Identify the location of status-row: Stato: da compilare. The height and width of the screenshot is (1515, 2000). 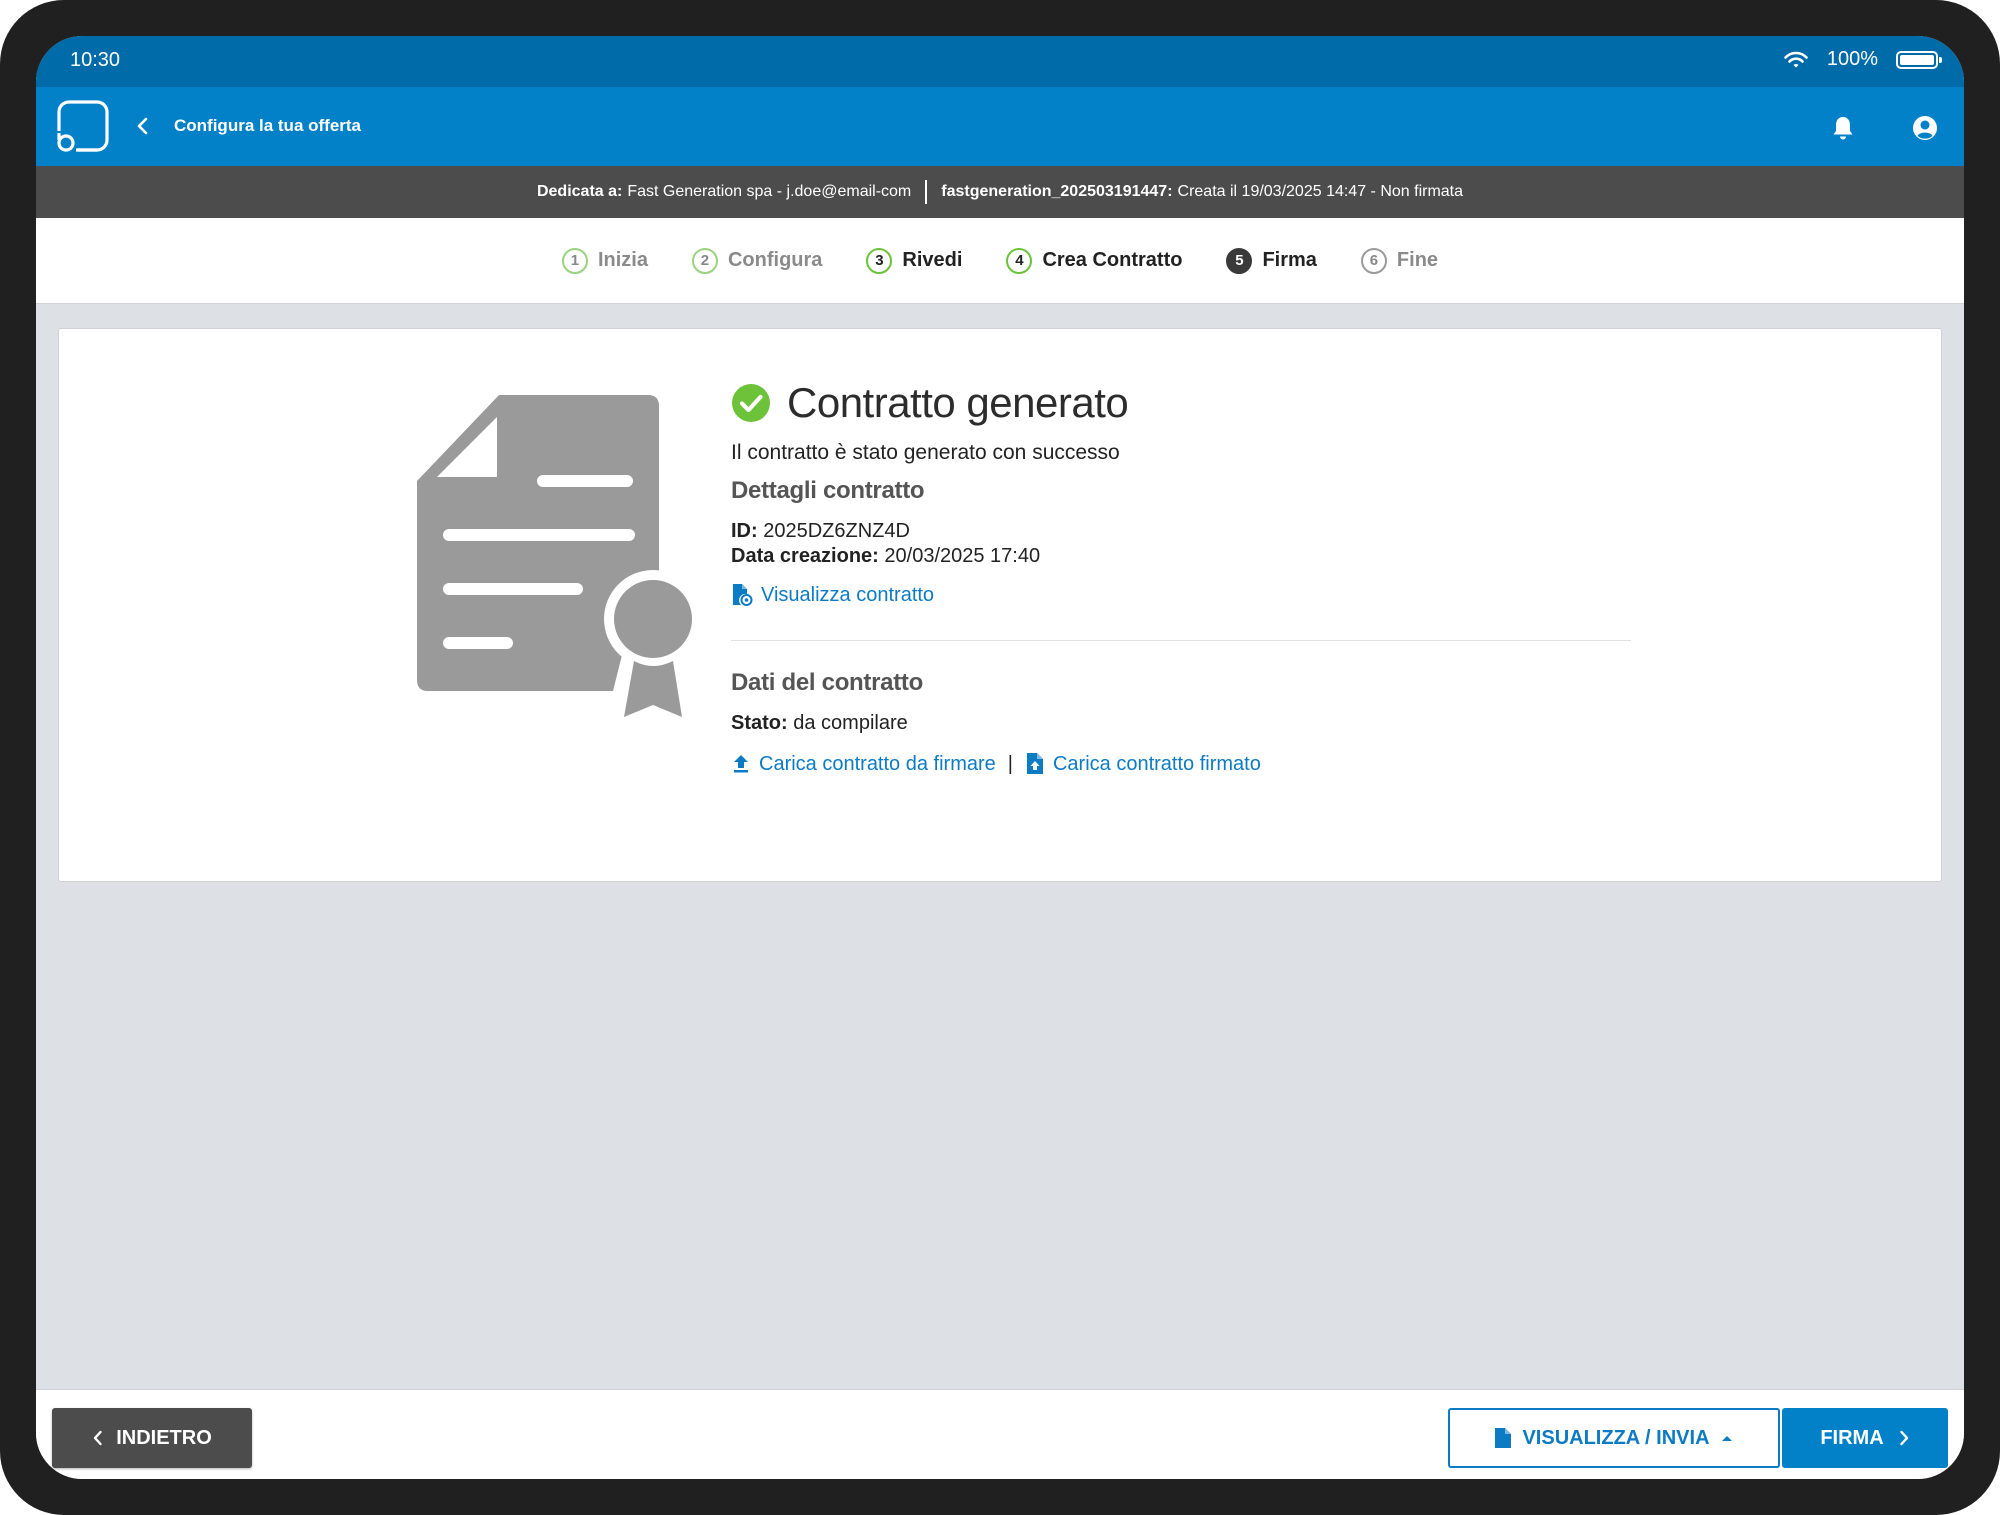
(1191, 723).